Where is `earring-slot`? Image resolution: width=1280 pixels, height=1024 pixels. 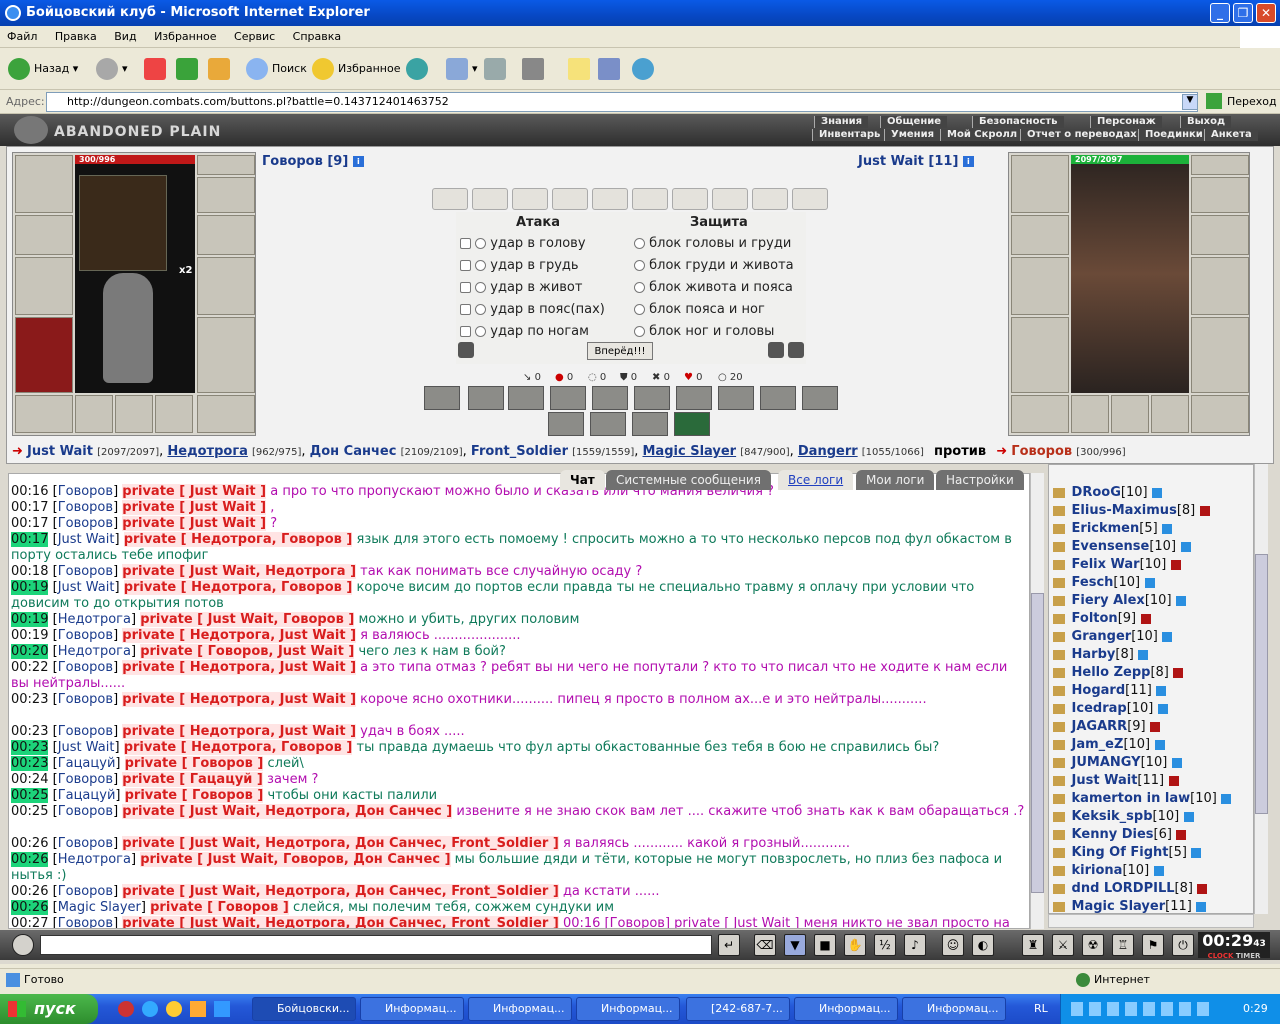 earring-slot is located at coordinates (226, 165).